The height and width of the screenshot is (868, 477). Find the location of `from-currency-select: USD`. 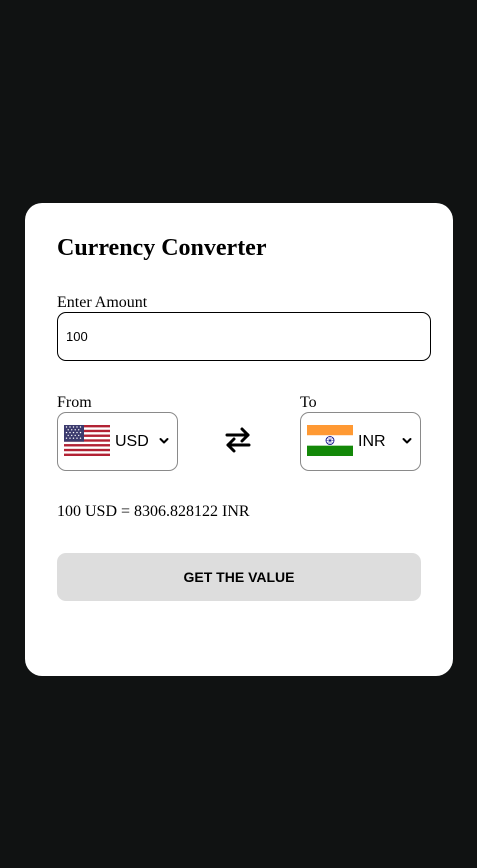

from-currency-select: USD is located at coordinates (117, 441).